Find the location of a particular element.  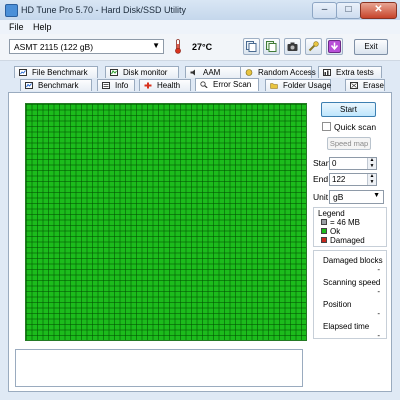

camera-icon is located at coordinates (292, 46).